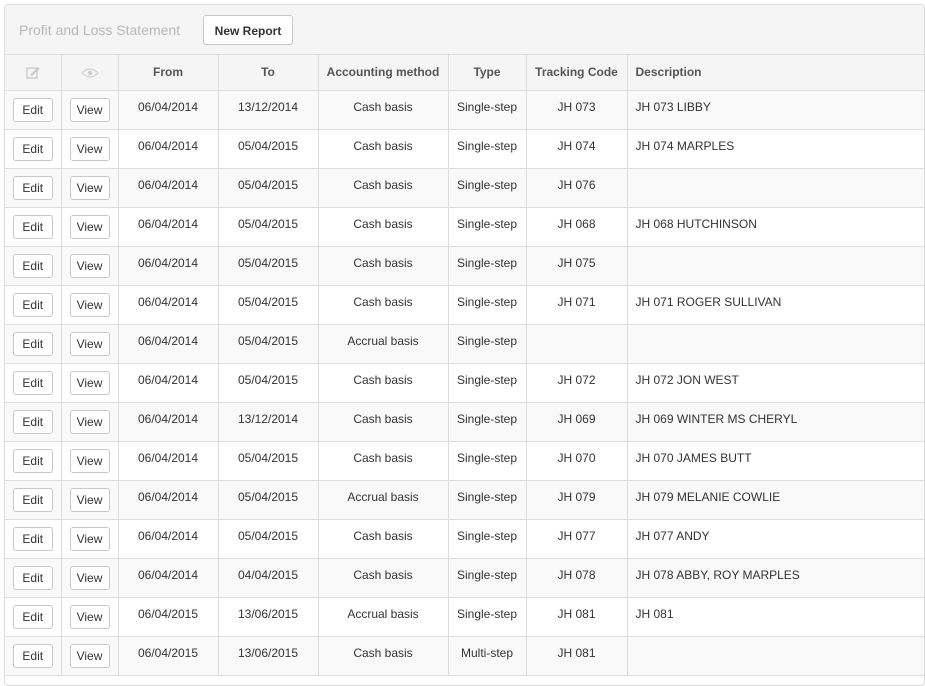  I want to click on column-header-description: Description, so click(775, 73).